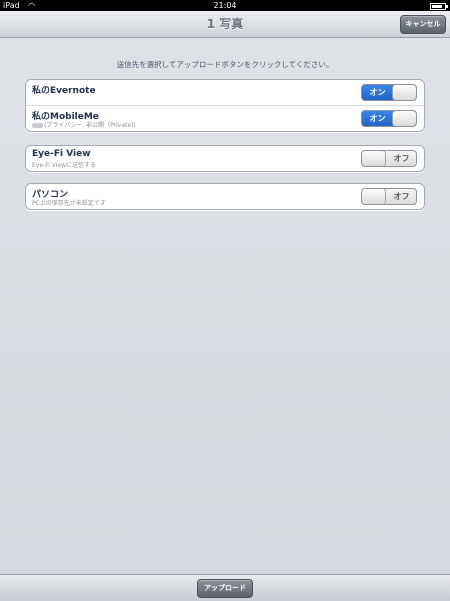  I want to click on evernote-toggle: オン, so click(389, 92).